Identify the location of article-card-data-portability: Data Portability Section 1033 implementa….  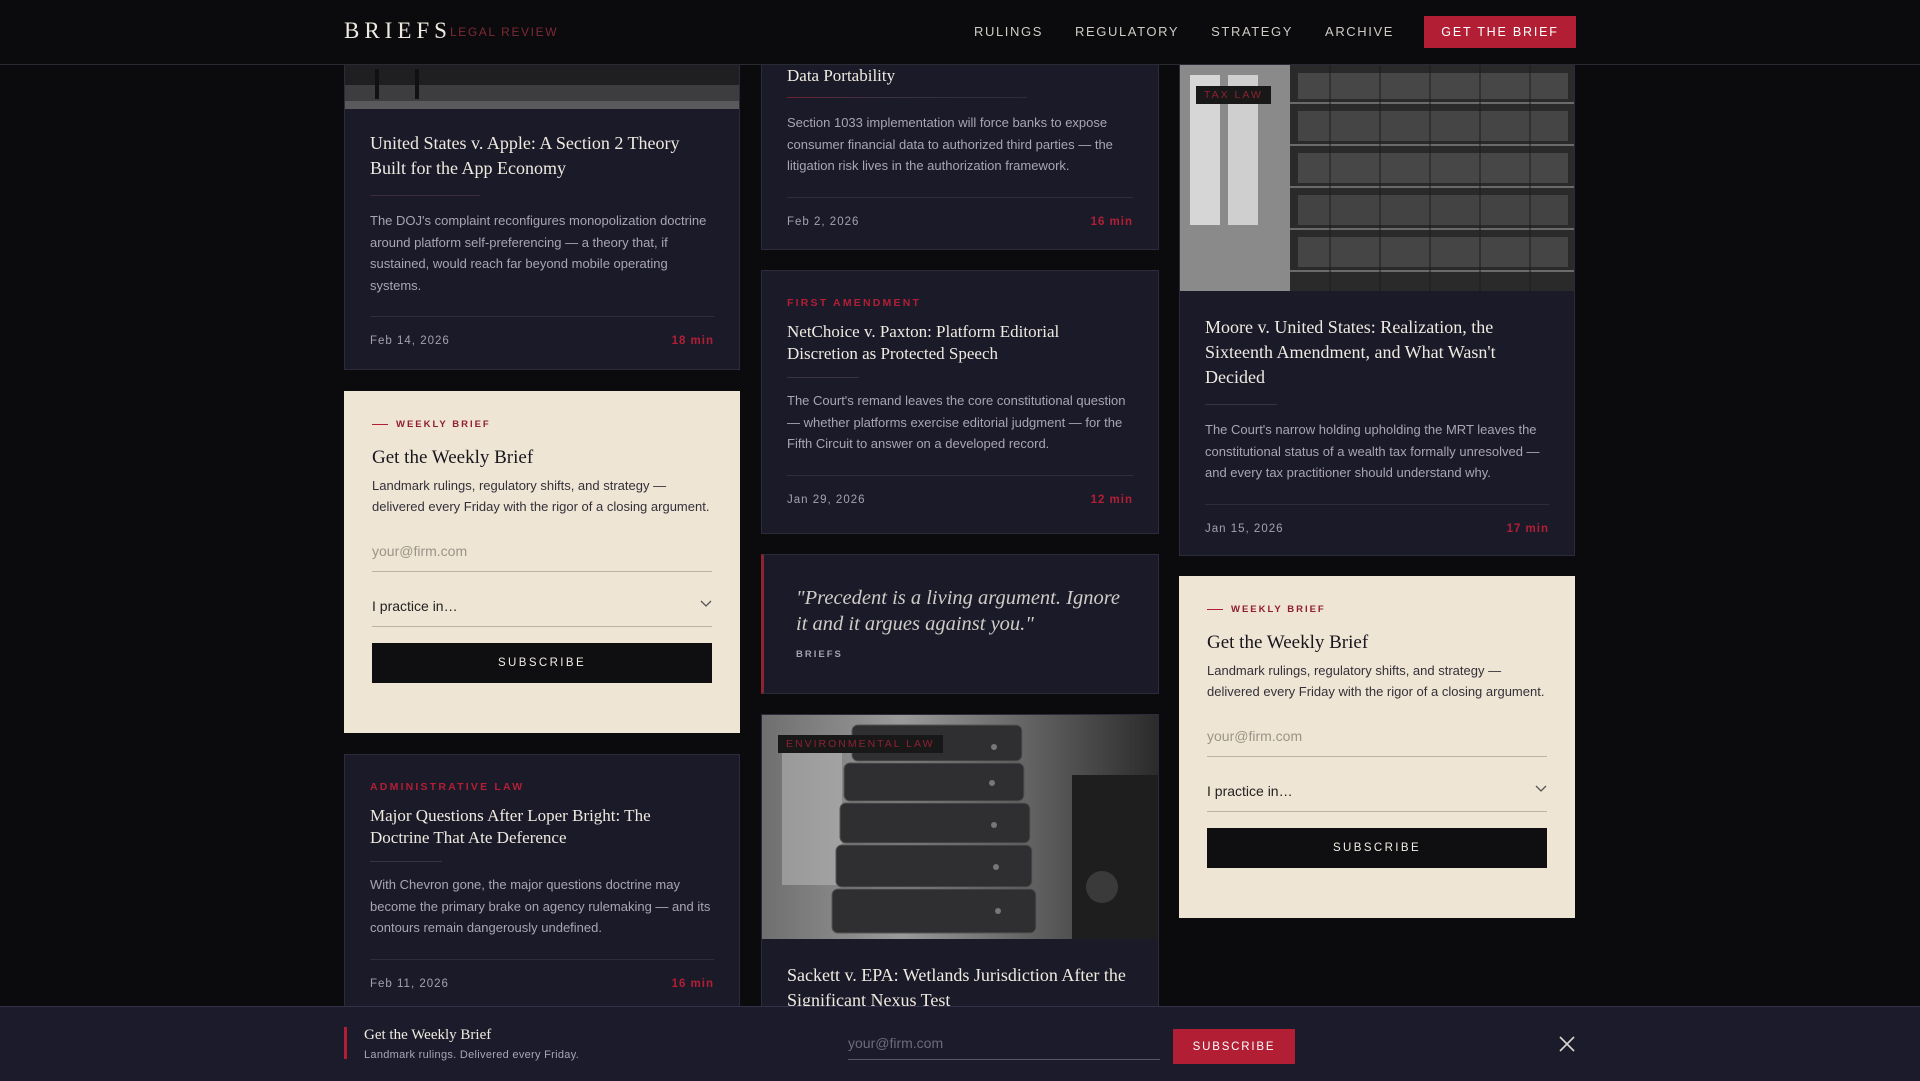
(960, 157).